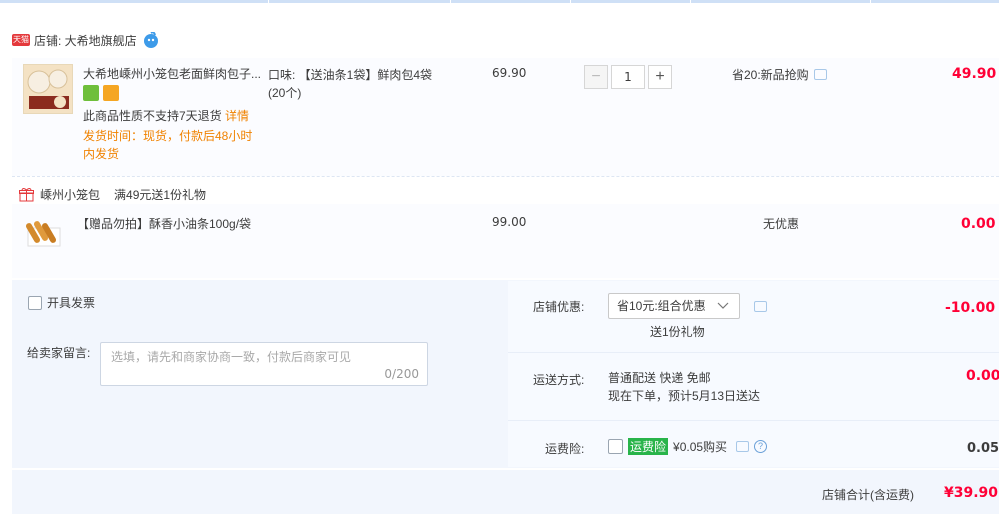 The height and width of the screenshot is (514, 999). Describe the element at coordinates (660, 77) in the screenshot. I see `increase-quantity-button: +` at that location.